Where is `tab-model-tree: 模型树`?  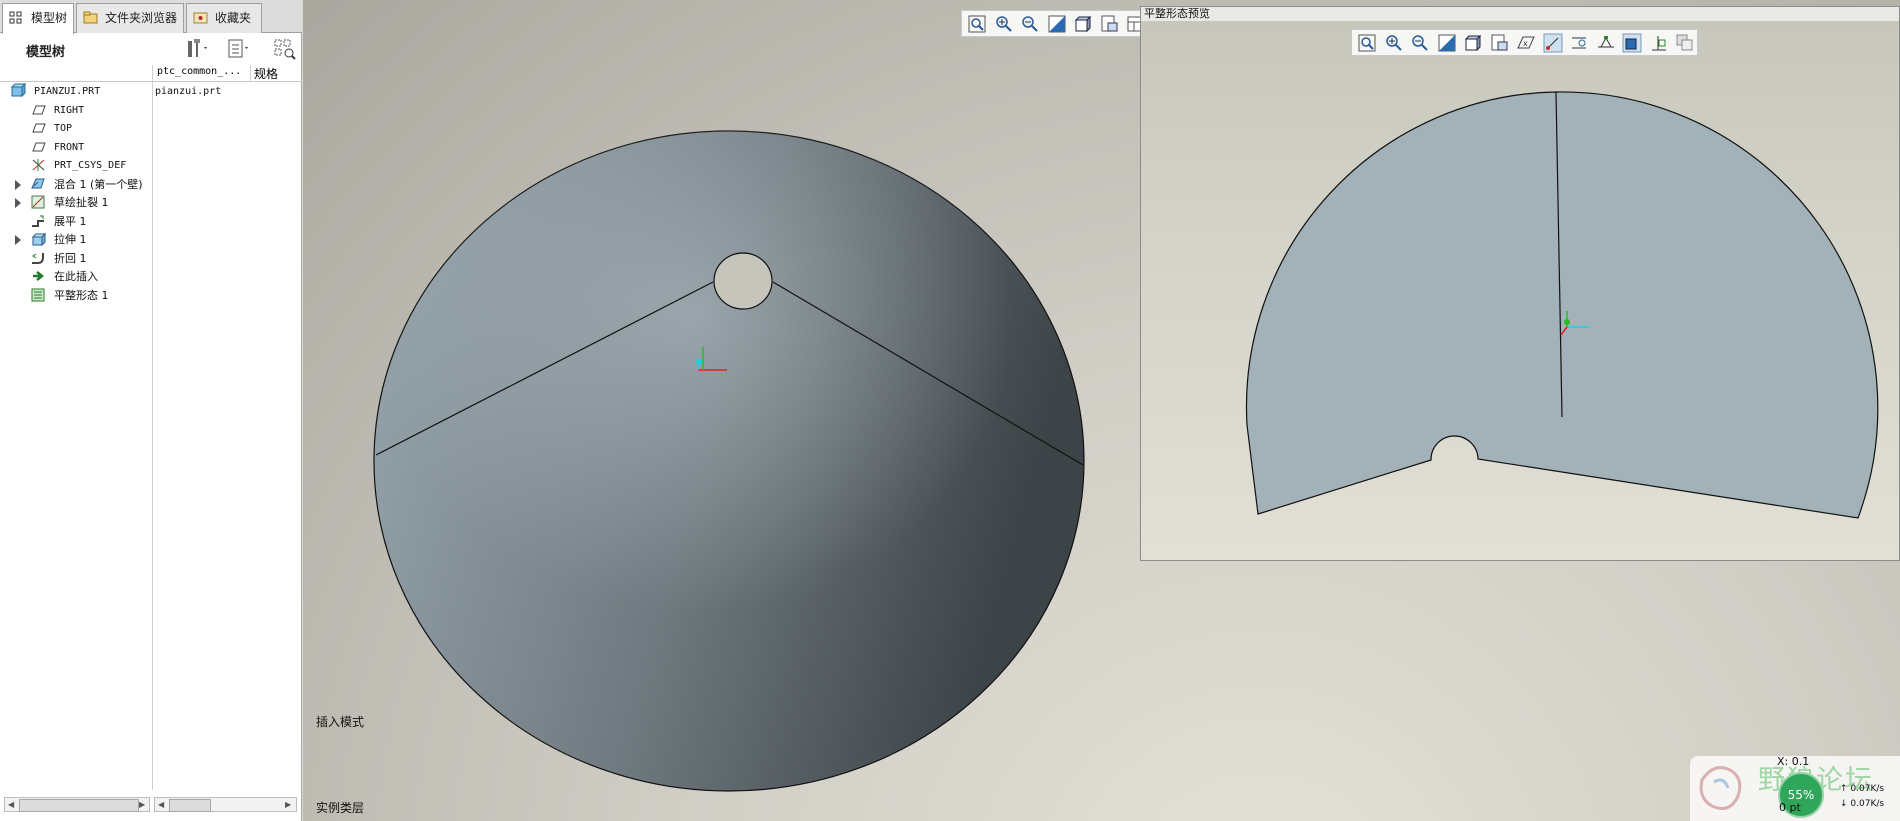
tab-model-tree: 模型树 is located at coordinates (38, 18).